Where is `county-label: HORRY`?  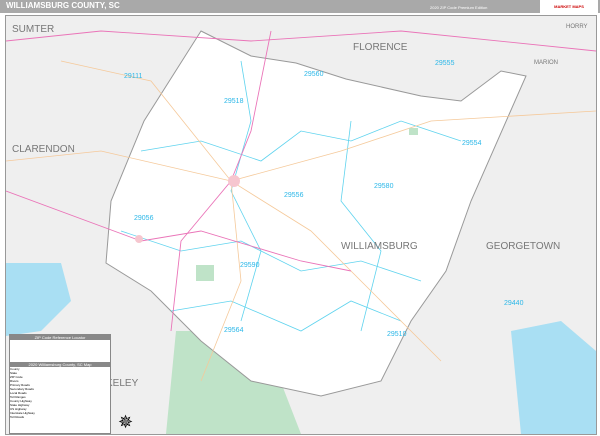
county-label: HORRY is located at coordinates (577, 27).